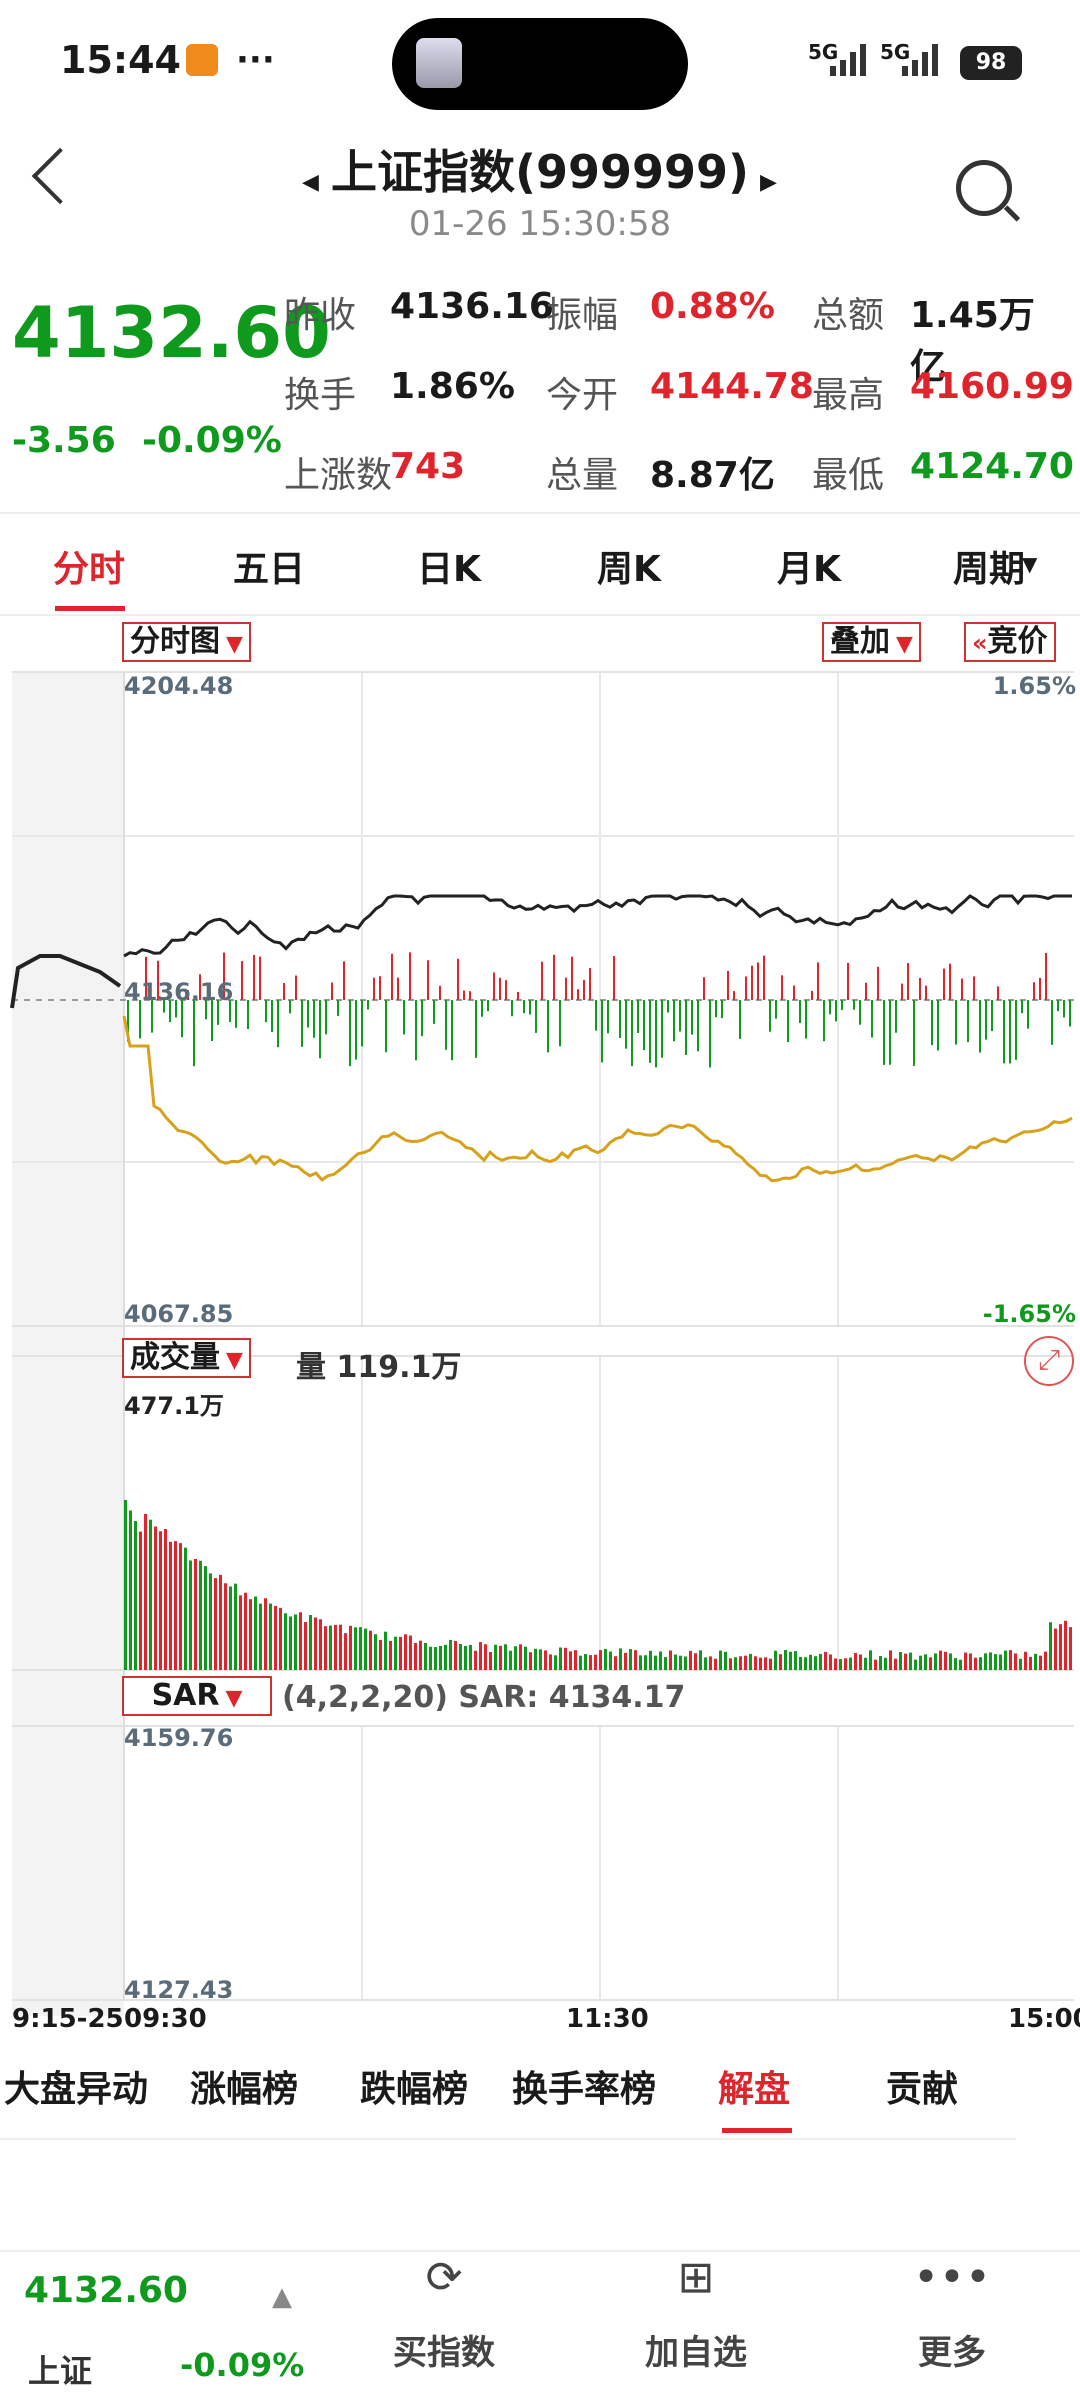  I want to click on analysis-tab-0: 大盘异动, so click(76, 2086).